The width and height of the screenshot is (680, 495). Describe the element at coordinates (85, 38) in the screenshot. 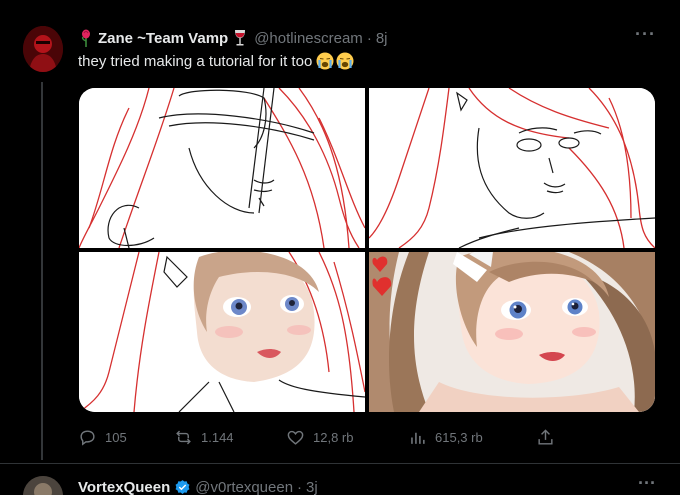

I see `rose-icon` at that location.